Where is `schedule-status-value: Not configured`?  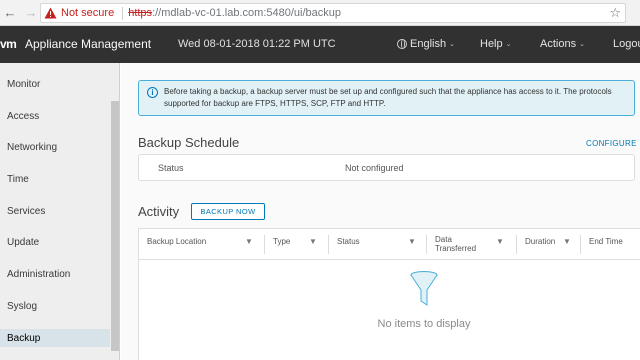 schedule-status-value: Not configured is located at coordinates (374, 168).